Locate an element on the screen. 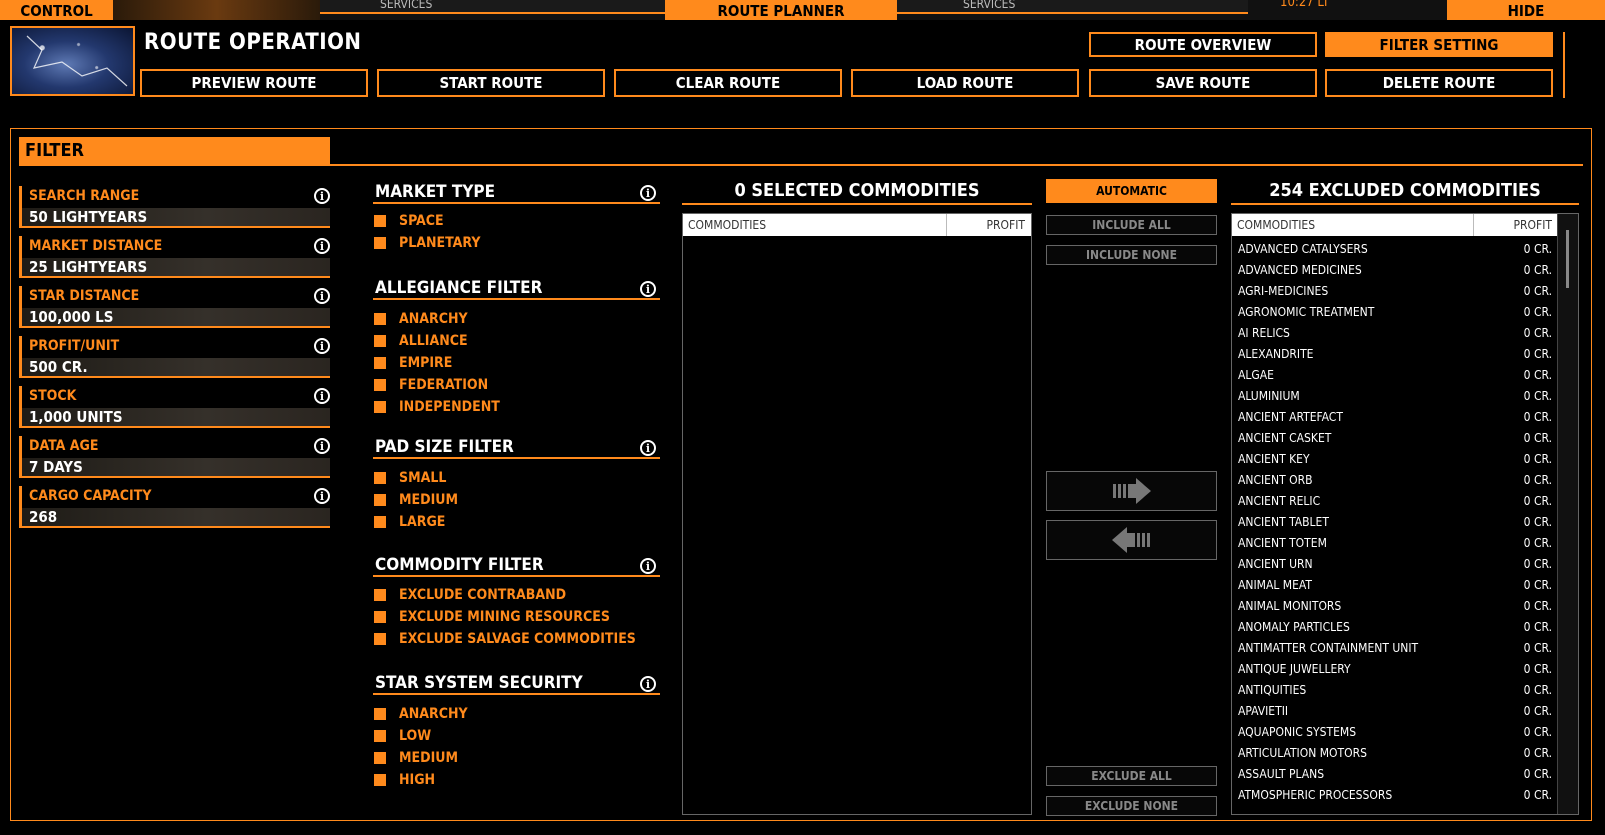 The image size is (1605, 835). checkbox-alliance: ALLIANCE is located at coordinates (421, 341).